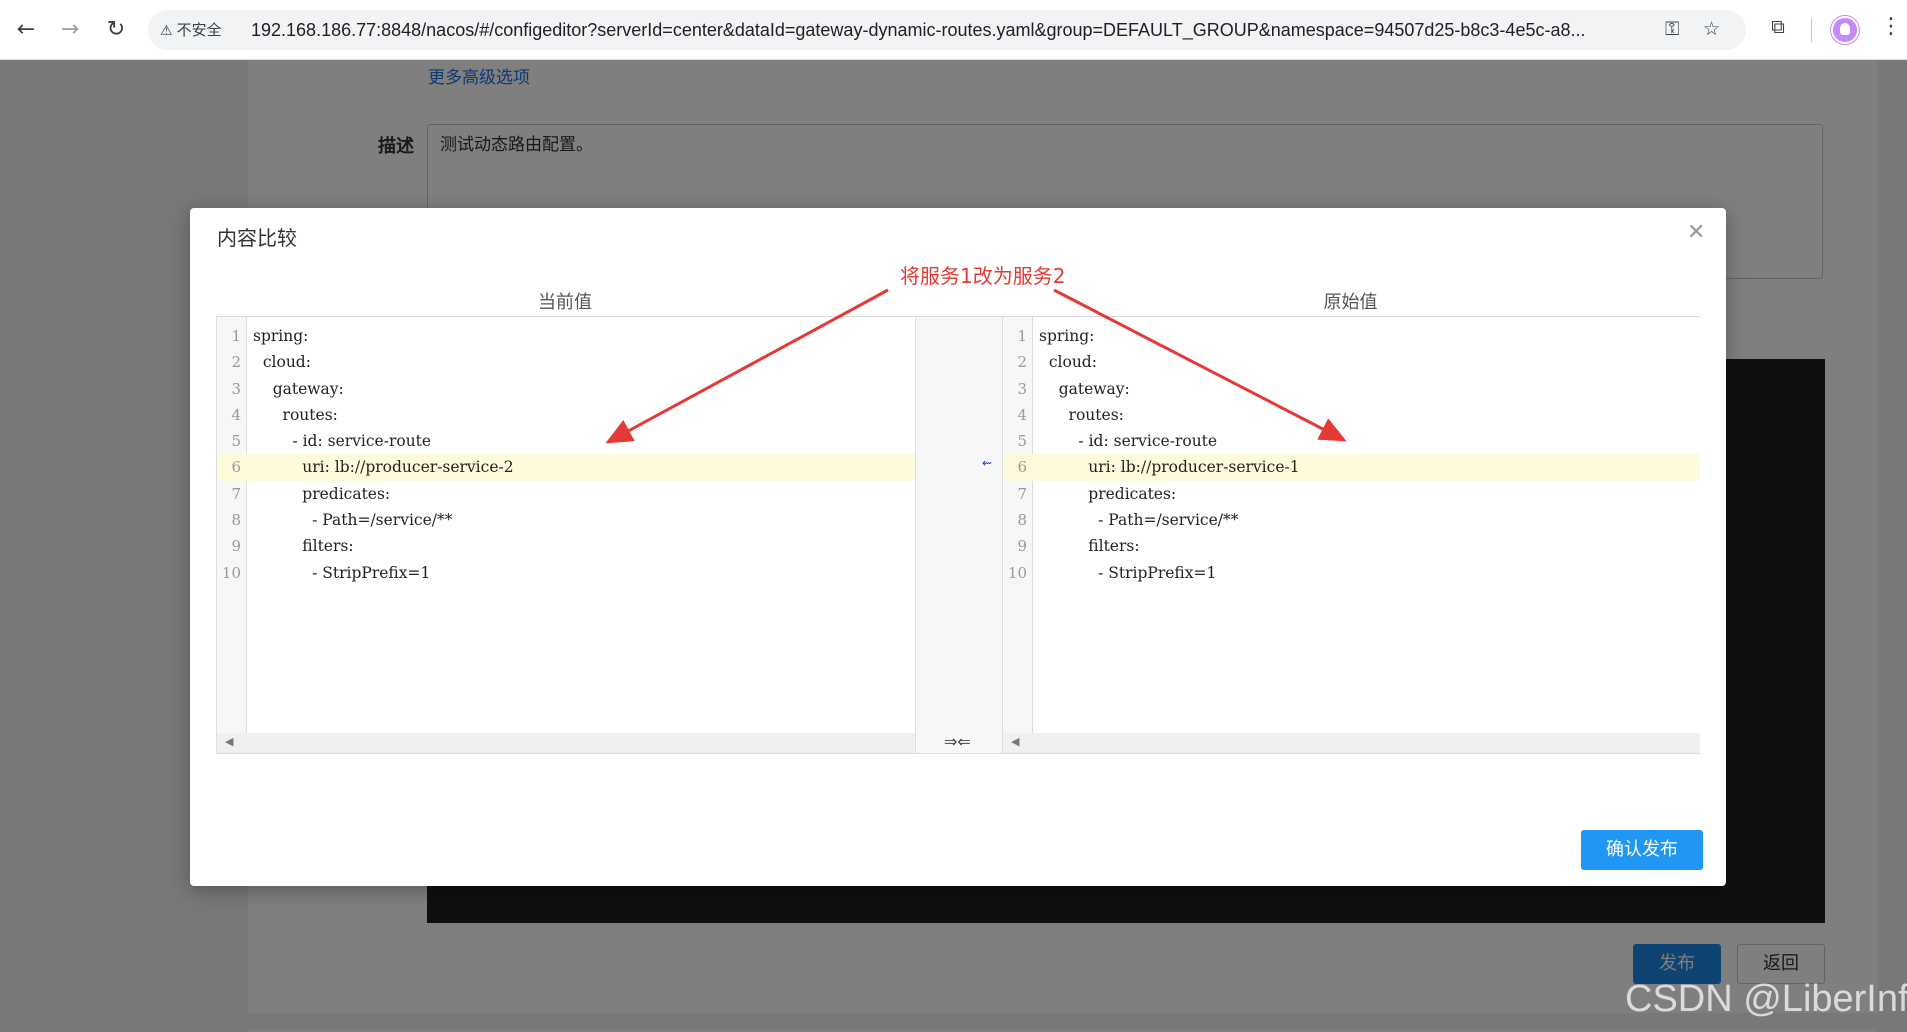 This screenshot has height=1032, width=1907. What do you see at coordinates (1811, 30) in the screenshot?
I see `toolbar-divider` at bounding box center [1811, 30].